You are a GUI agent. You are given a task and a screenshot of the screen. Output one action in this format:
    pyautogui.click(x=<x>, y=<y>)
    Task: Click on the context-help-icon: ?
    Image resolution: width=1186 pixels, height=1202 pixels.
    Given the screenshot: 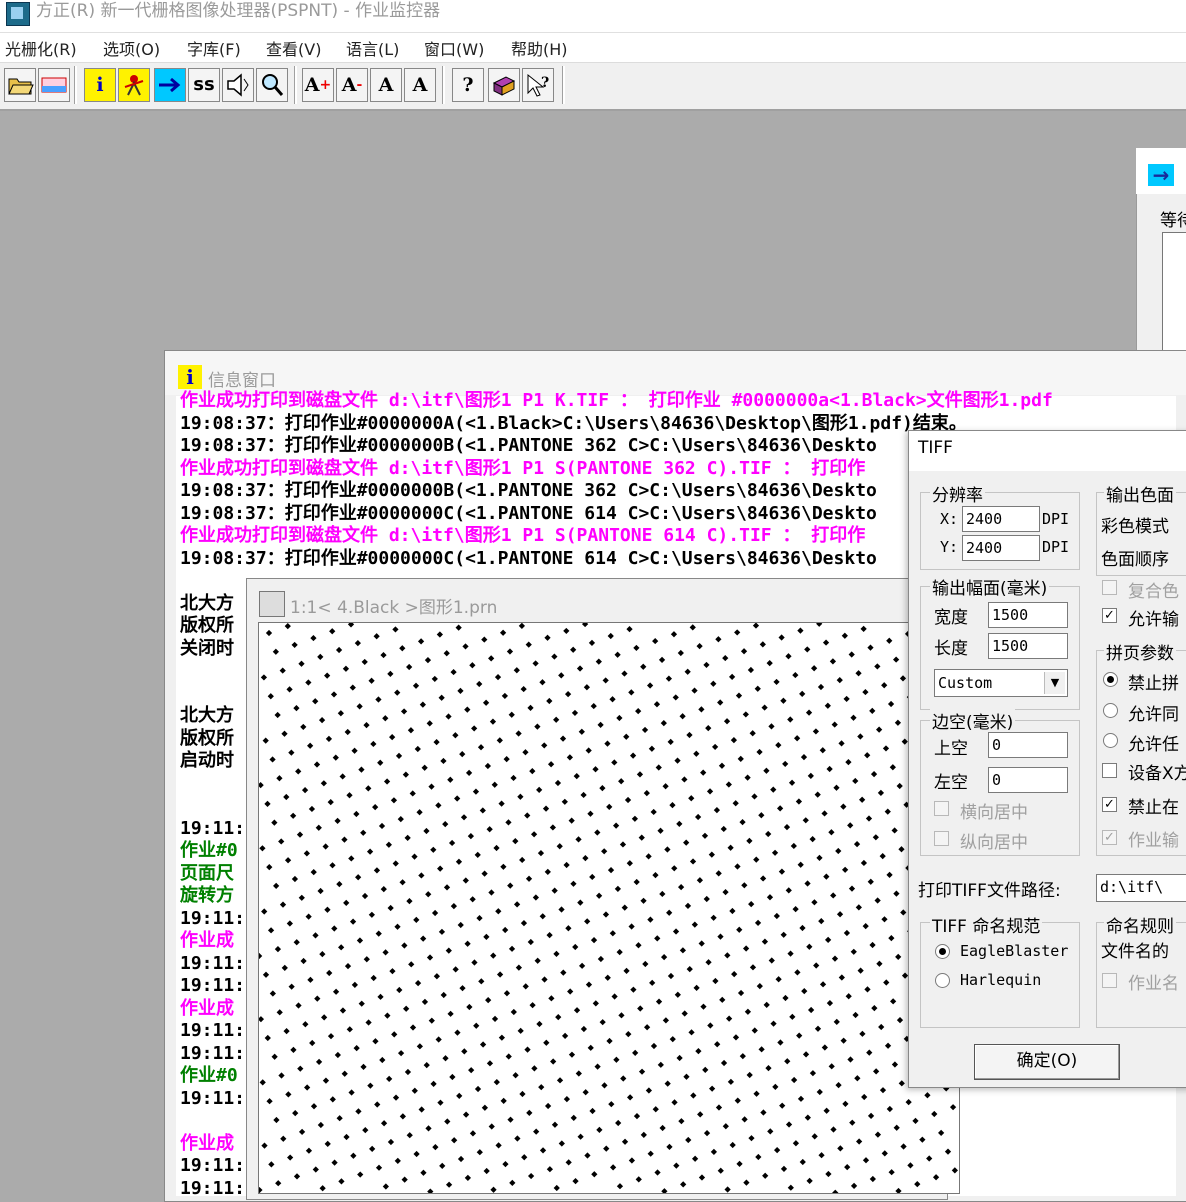 What is the action you would take?
    pyautogui.click(x=538, y=85)
    